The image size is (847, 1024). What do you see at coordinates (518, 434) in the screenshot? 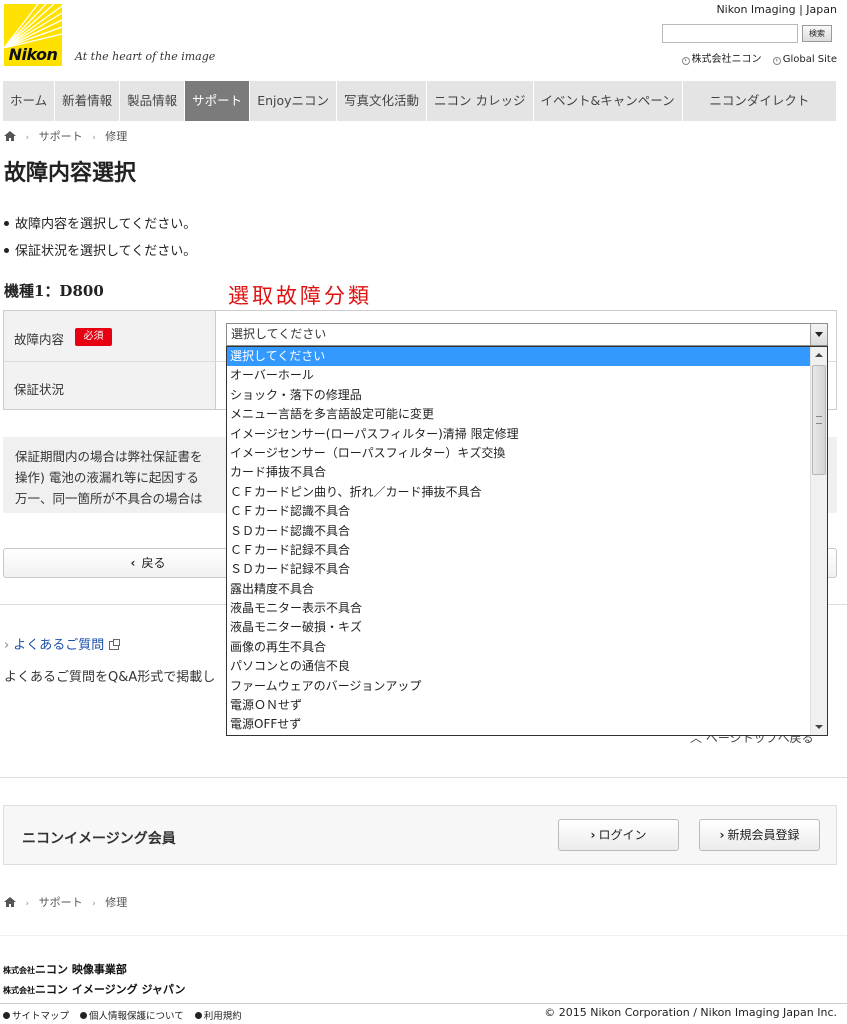
I see `dropdown-option: イメージセンサー(ローパスフィルター)清掃 限定修理` at bounding box center [518, 434].